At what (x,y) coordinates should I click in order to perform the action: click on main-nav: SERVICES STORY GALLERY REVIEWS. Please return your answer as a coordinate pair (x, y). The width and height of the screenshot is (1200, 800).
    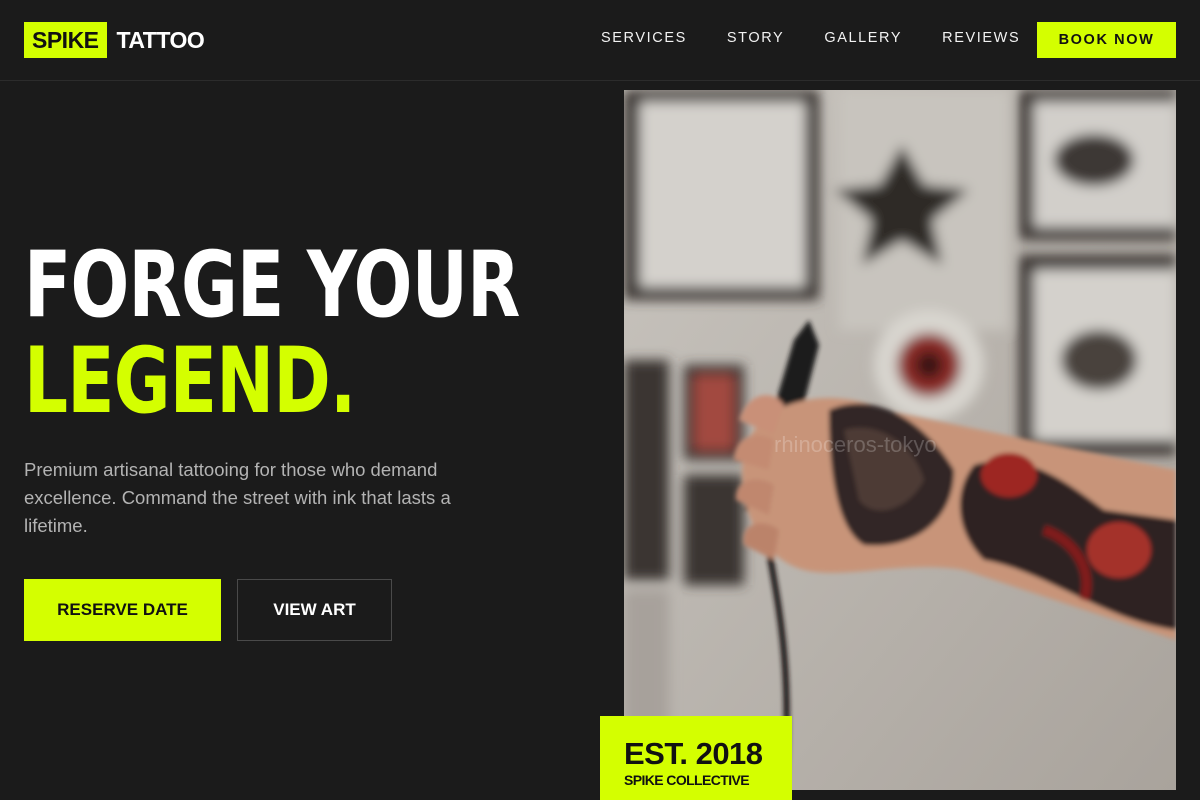
    Looking at the image, I should click on (810, 38).